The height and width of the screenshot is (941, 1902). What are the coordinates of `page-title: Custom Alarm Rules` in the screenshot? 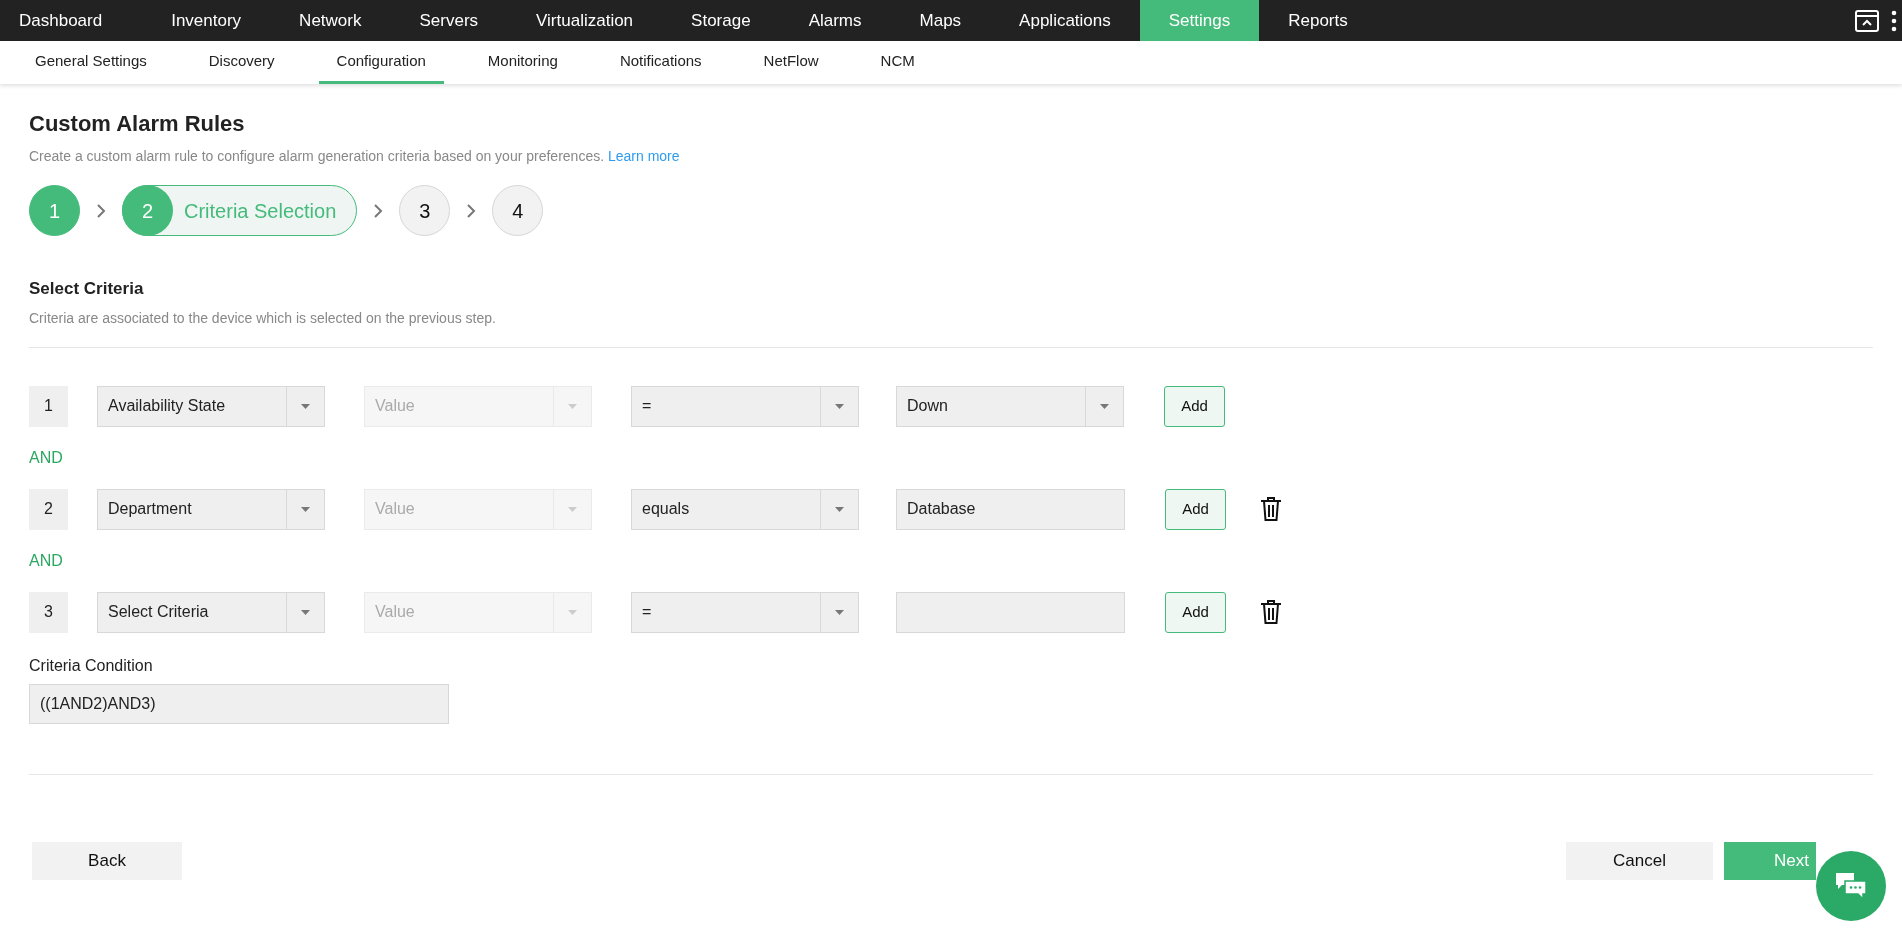 It's located at (137, 124).